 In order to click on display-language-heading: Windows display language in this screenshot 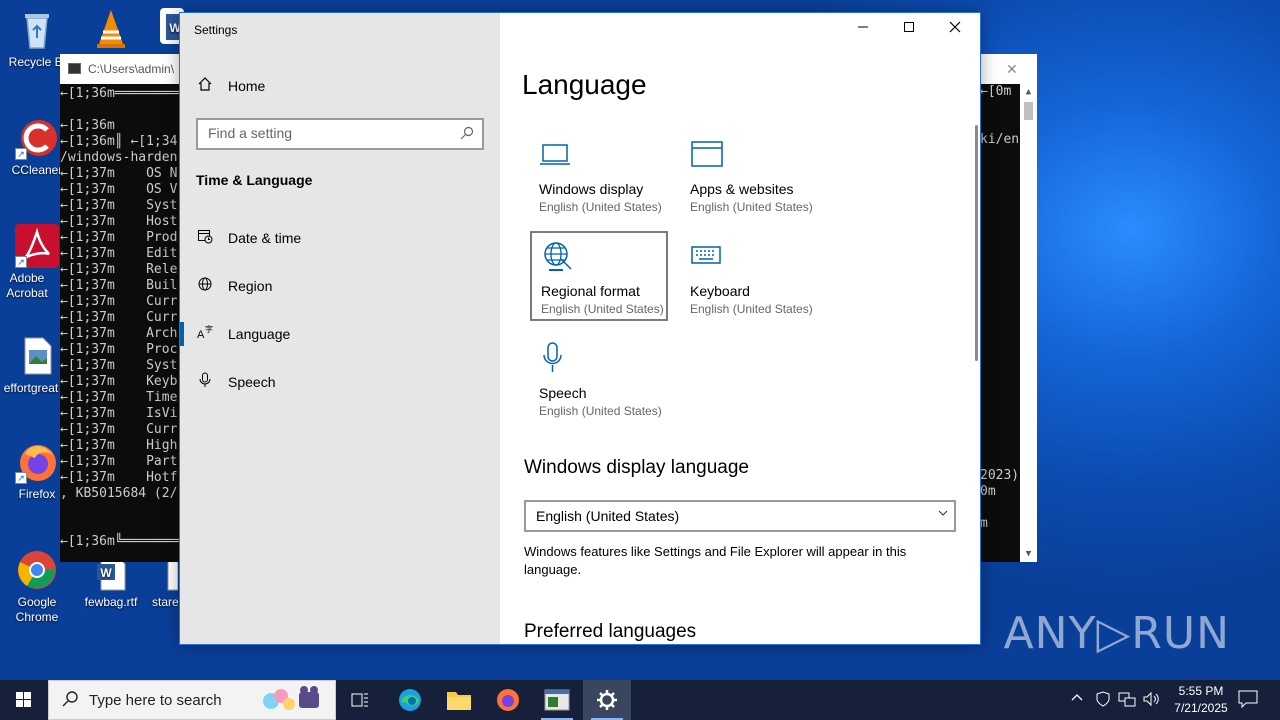, I will do `click(636, 467)`.